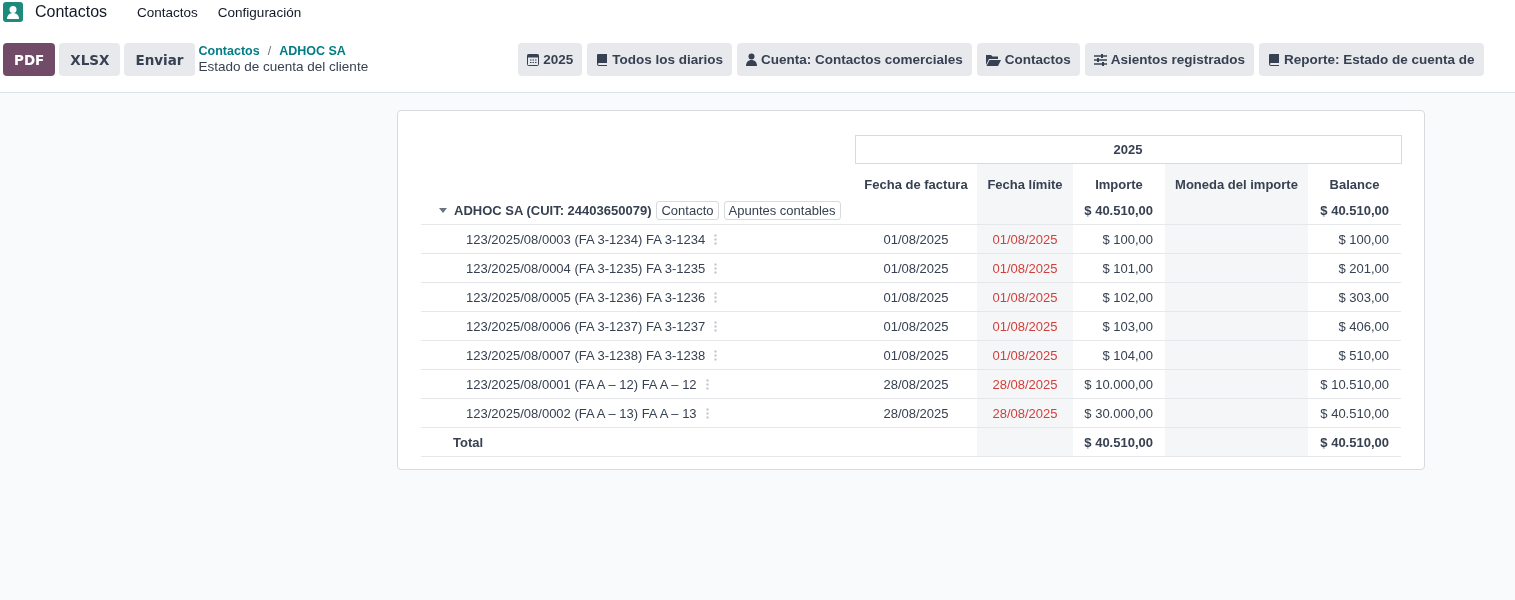 The width and height of the screenshot is (1515, 600). What do you see at coordinates (553, 210) in the screenshot?
I see `group-name: ADHOC SA (CUIT: 24403650079)` at bounding box center [553, 210].